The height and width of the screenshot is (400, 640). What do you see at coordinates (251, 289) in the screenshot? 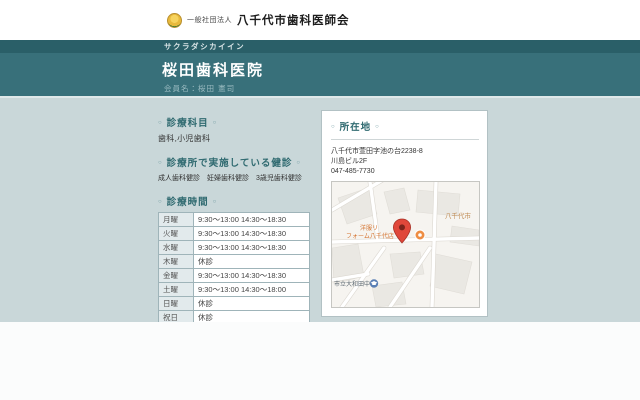
I see `time-cell: 9:30〜13:00 14:30〜18:00` at bounding box center [251, 289].